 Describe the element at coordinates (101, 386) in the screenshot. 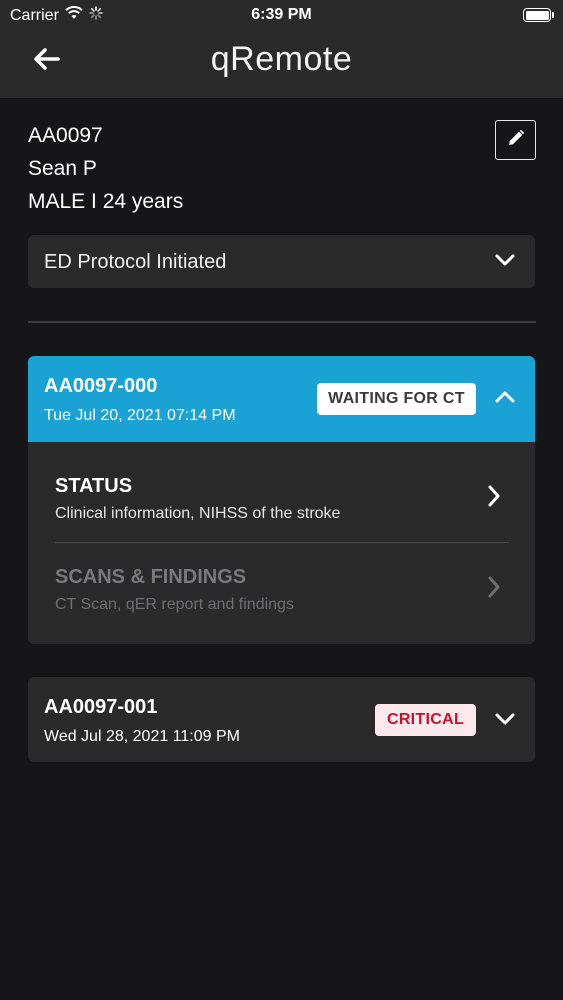

I see `case-id: AA0097-000` at that location.